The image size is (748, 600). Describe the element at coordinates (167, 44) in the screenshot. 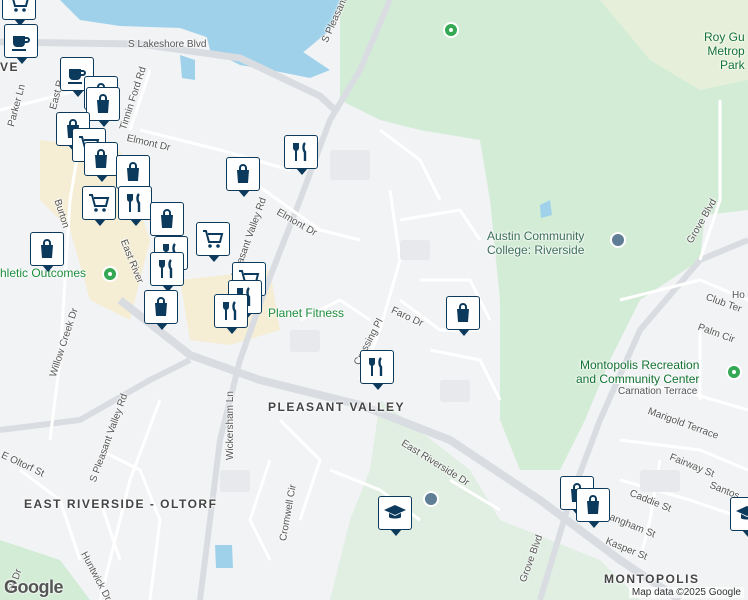

I see `road-label-s-lakeshore-blvd: S Lakeshore Blvd` at that location.